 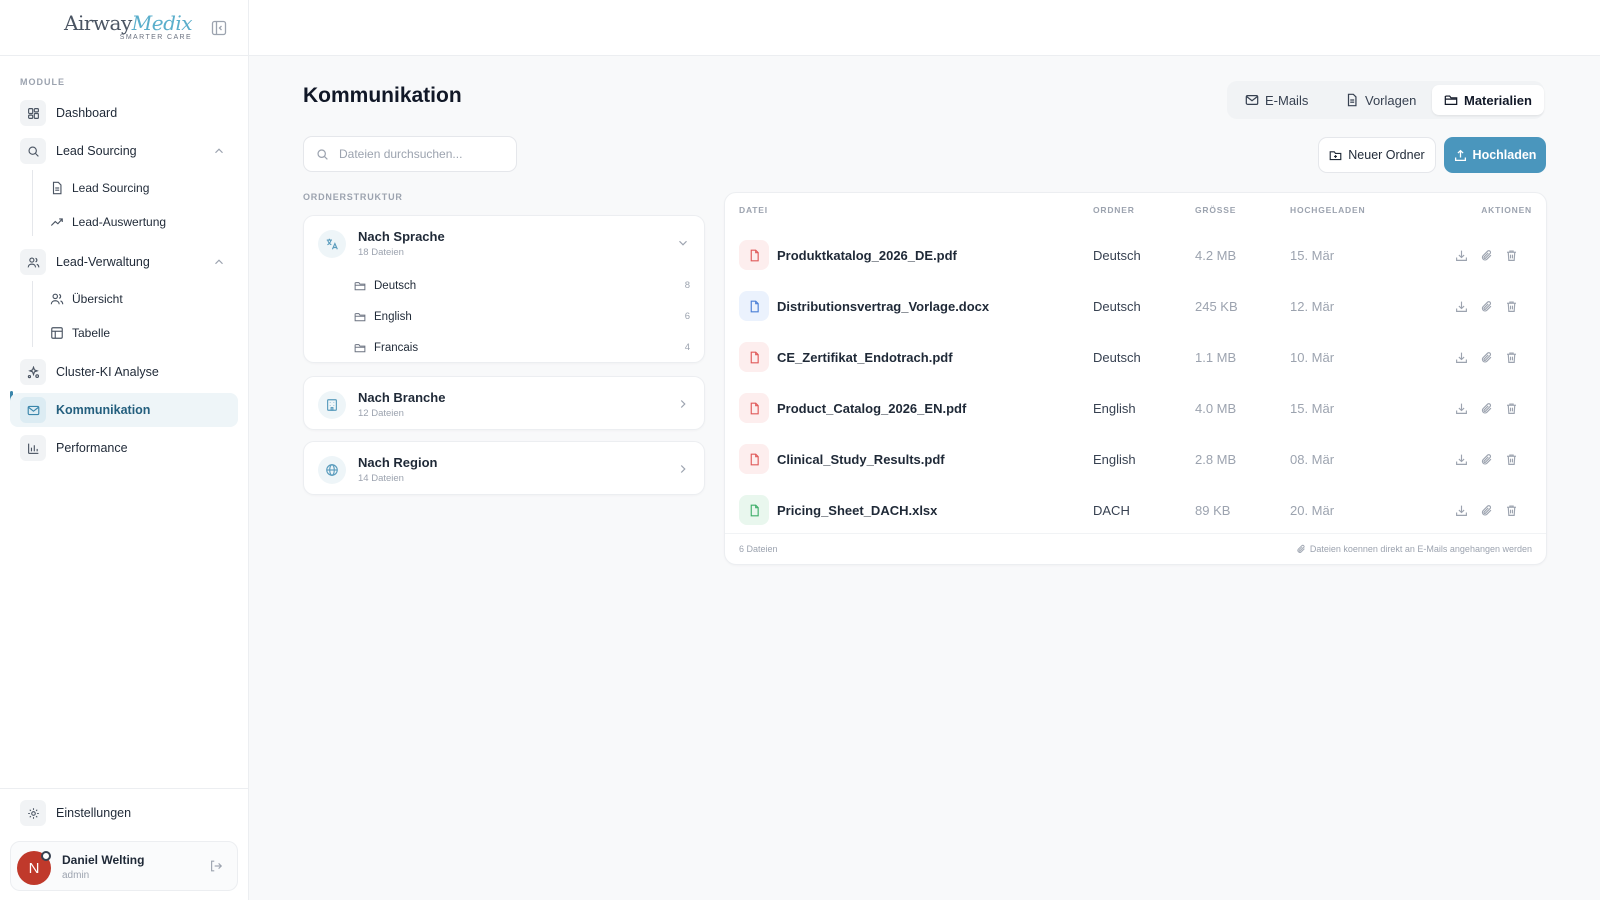 What do you see at coordinates (867, 255) in the screenshot?
I see `file-name: Produktkatalog_2026_DE.pdf` at bounding box center [867, 255].